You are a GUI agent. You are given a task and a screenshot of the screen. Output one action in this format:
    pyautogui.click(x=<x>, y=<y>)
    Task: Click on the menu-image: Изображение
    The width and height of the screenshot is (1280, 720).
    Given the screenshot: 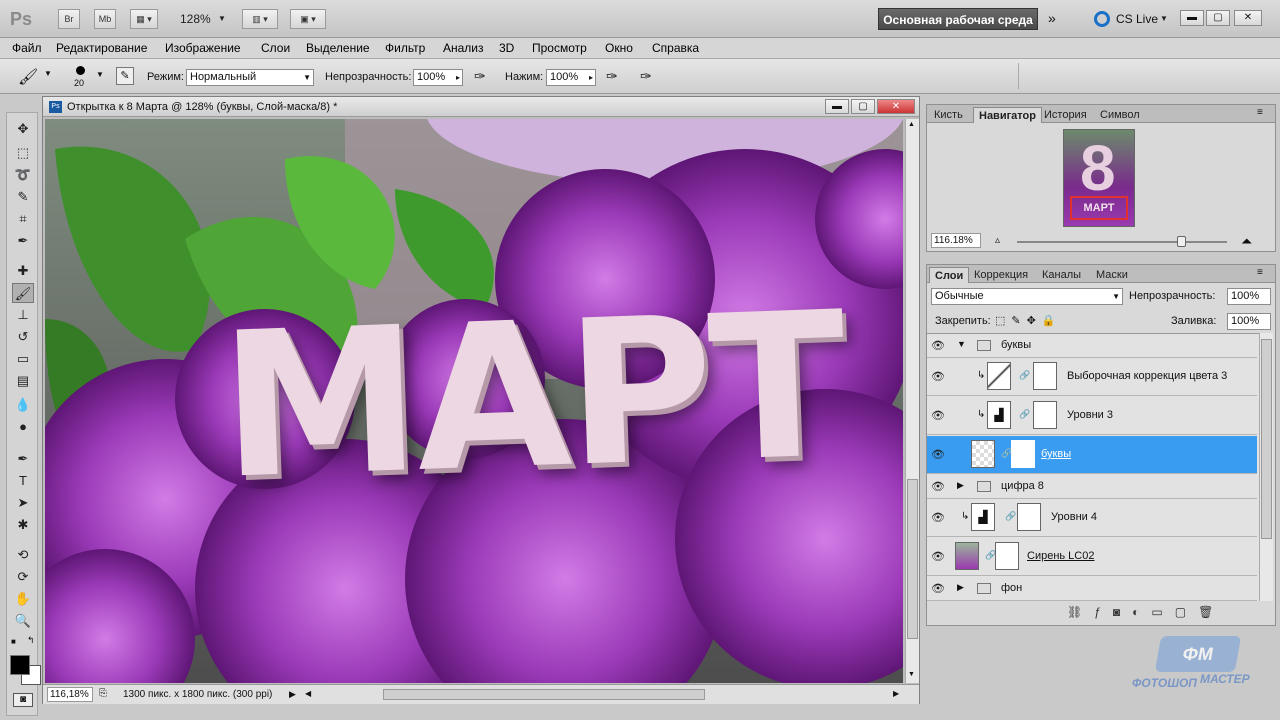 What is the action you would take?
    pyautogui.click(x=203, y=48)
    